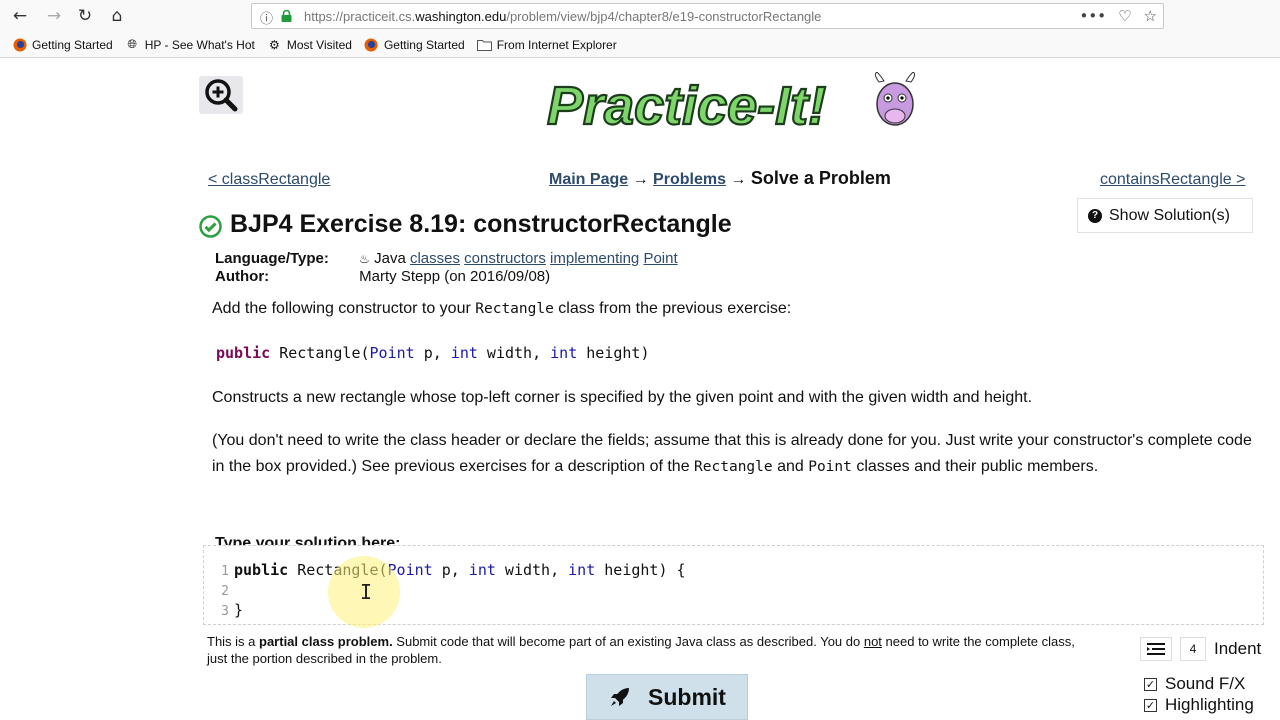  I want to click on show-solutions-button: ? Show Solution(s), so click(1165, 215).